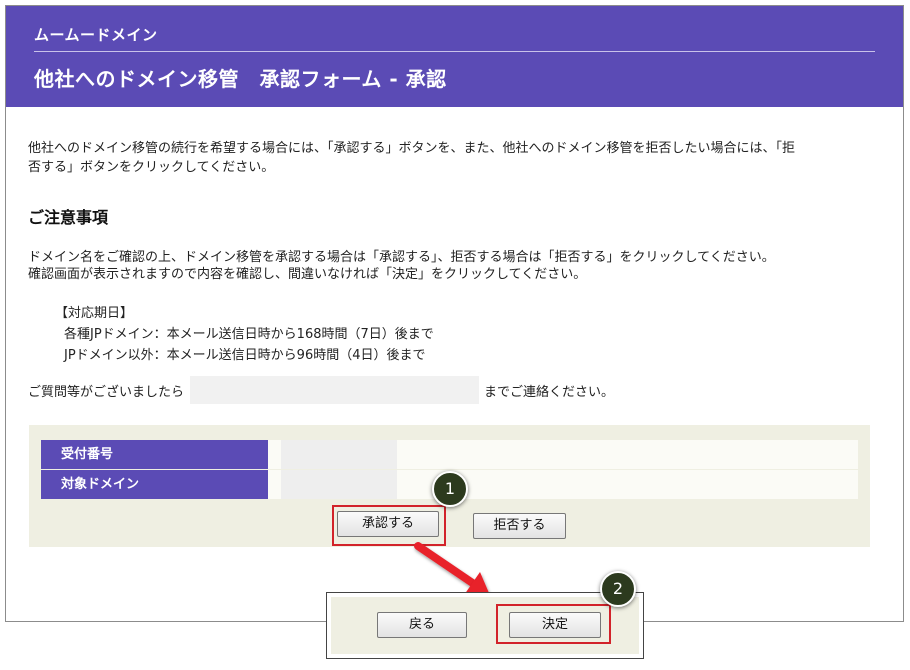 Image resolution: width=910 pixels, height=670 pixels. I want to click on page-title: 他社へのドメイン移管 承認フォーム - 承認, so click(240, 79).